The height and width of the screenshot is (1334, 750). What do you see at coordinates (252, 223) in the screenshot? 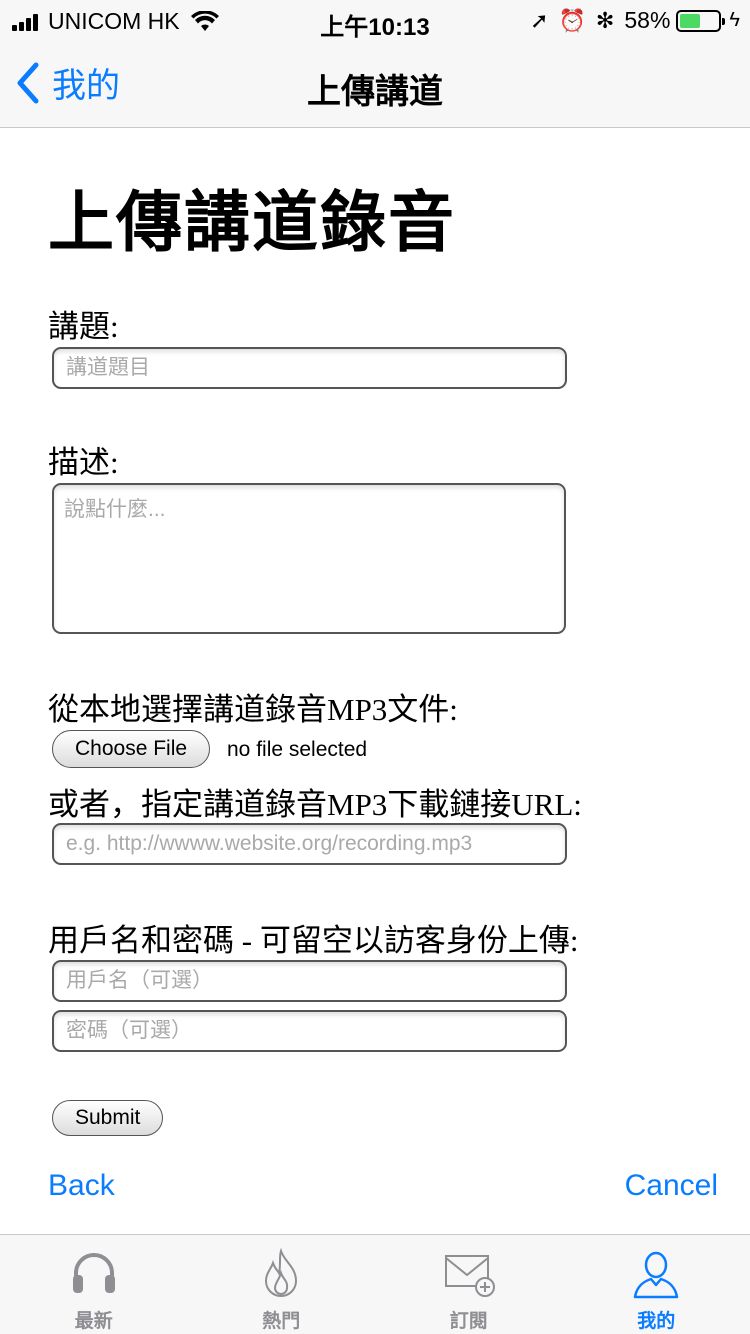
I see `page-title: 上傳講道錄音` at bounding box center [252, 223].